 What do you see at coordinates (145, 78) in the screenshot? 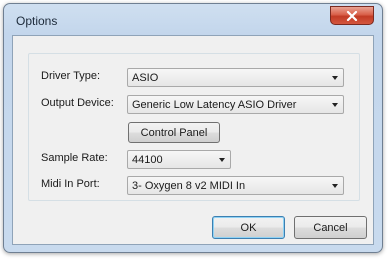
I see `driver-type-value: ASIO` at bounding box center [145, 78].